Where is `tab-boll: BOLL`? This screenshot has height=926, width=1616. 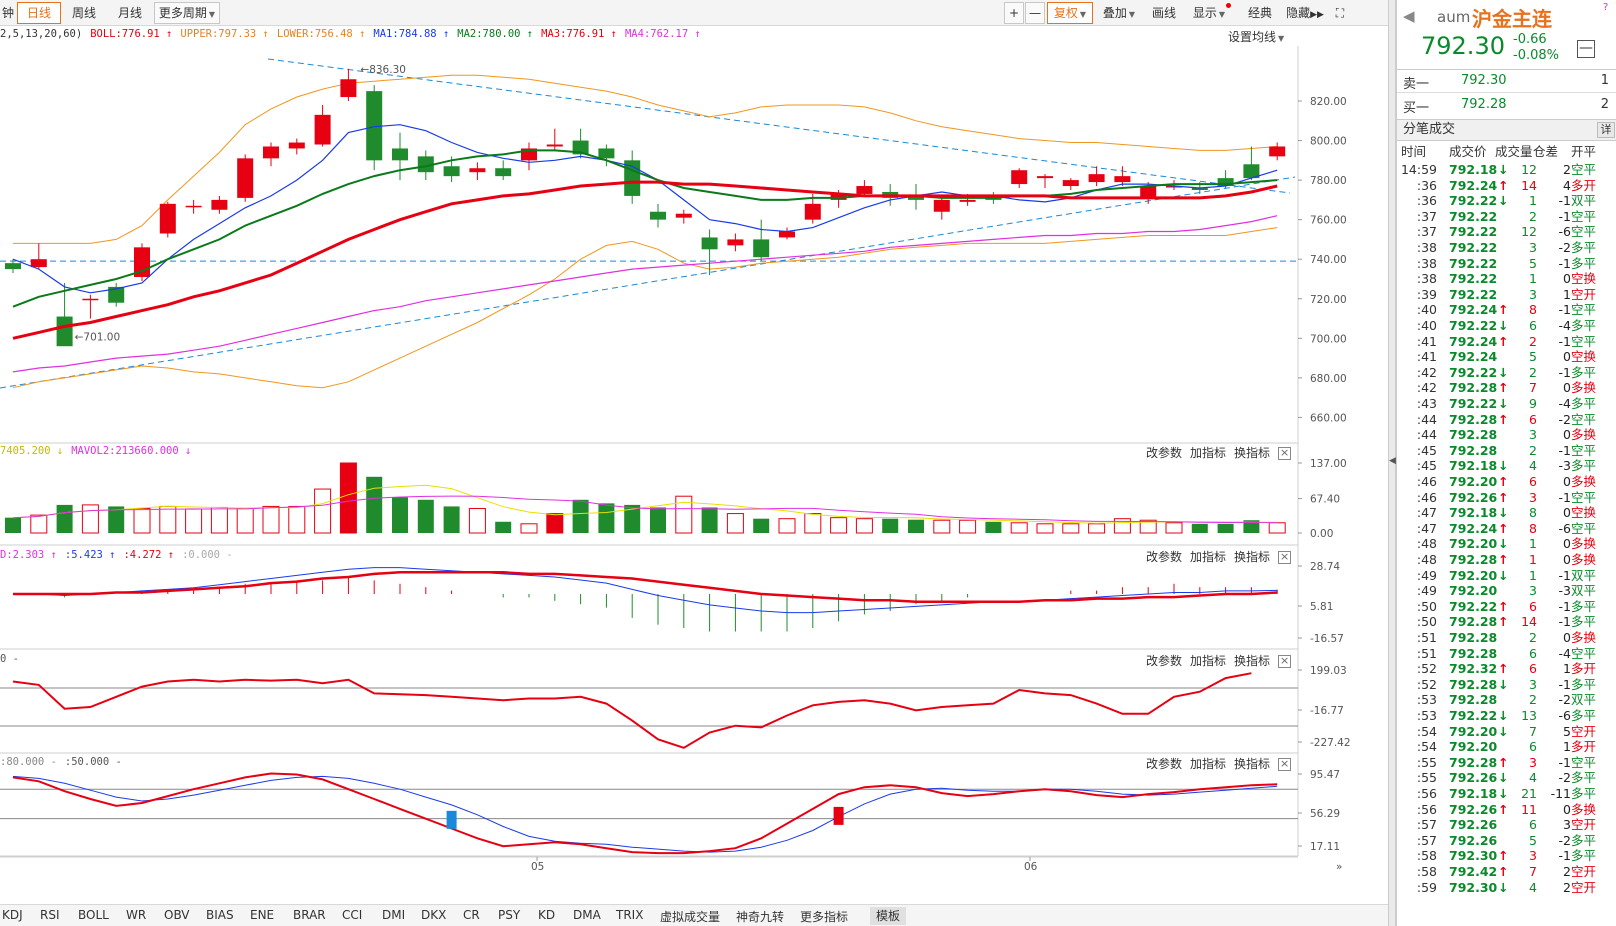 tab-boll: BOLL is located at coordinates (93, 915).